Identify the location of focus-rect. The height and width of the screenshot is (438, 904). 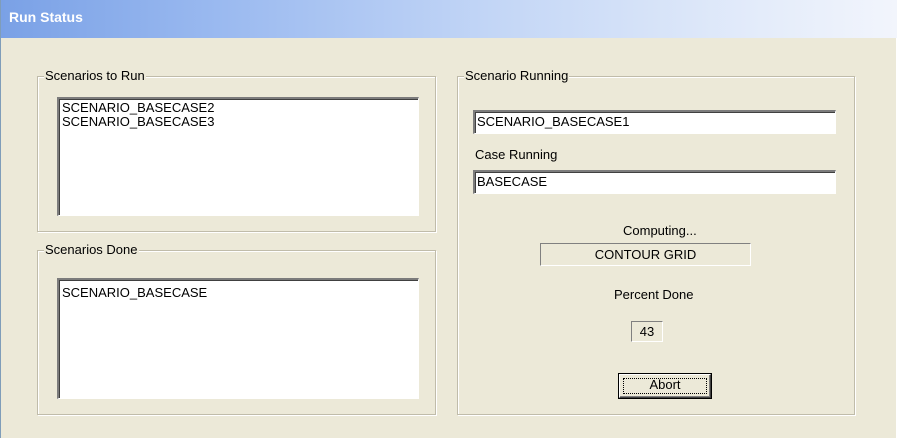
(665, 386).